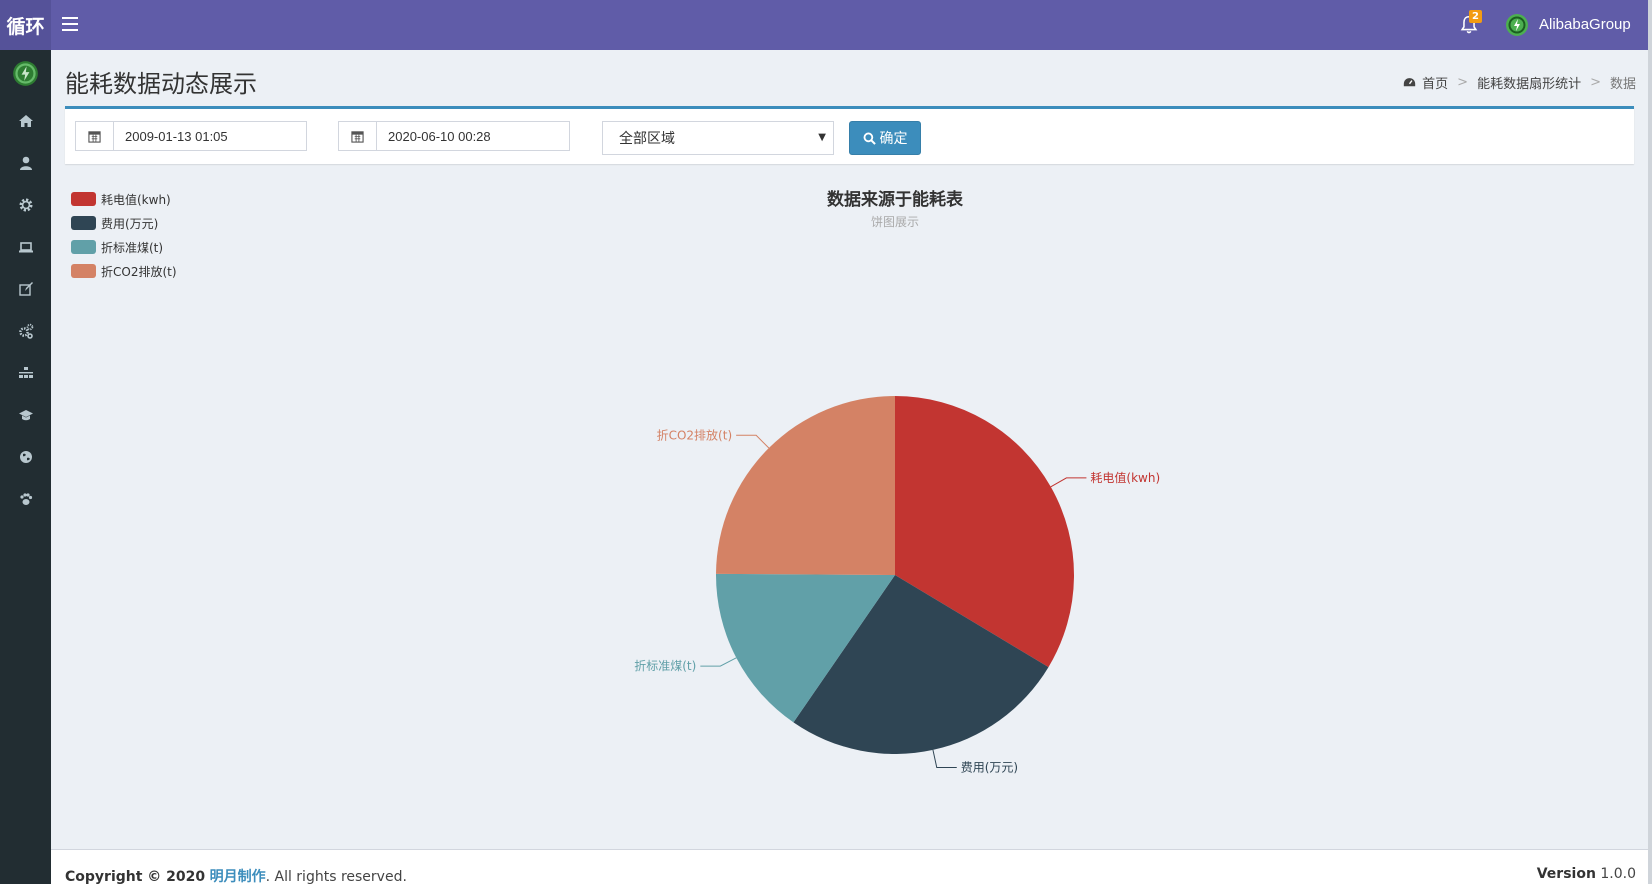 The image size is (1652, 884). I want to click on pie-slice-label: 费用(万元), so click(989, 768).